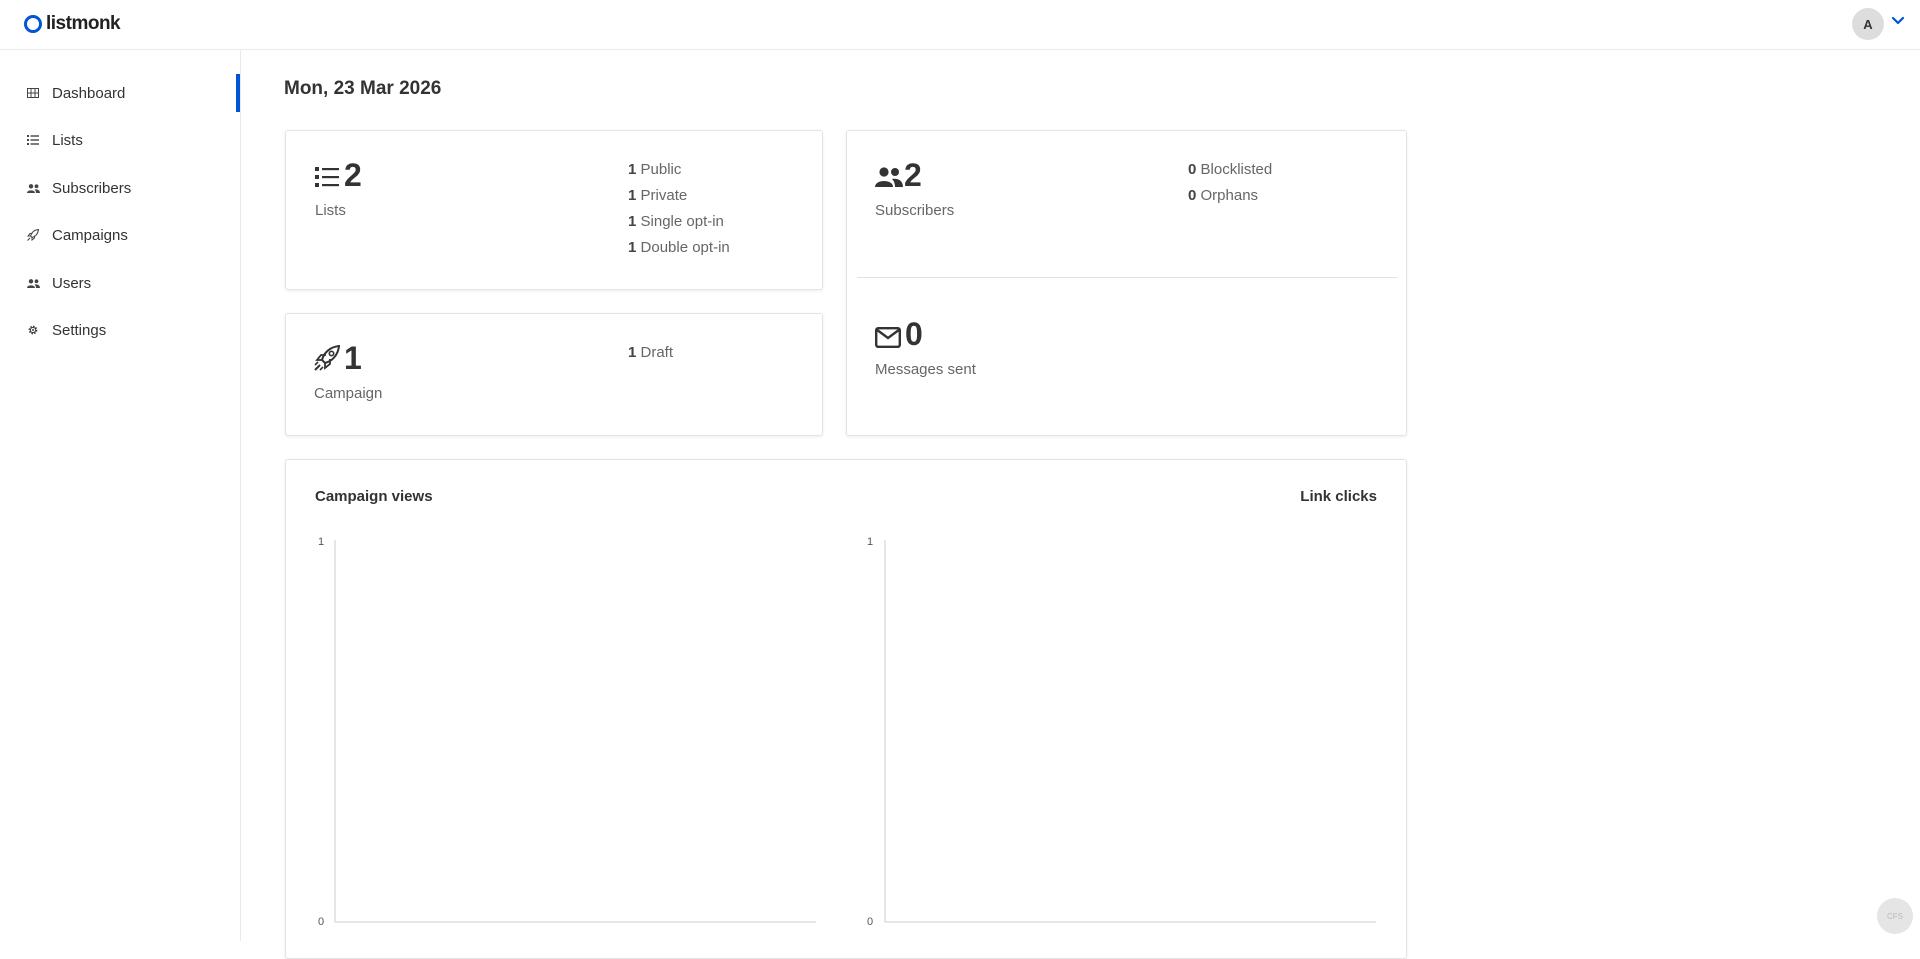 This screenshot has width=1920, height=959. Describe the element at coordinates (363, 88) in the screenshot. I see `page-title: Mon, 23 Mar 2026` at that location.